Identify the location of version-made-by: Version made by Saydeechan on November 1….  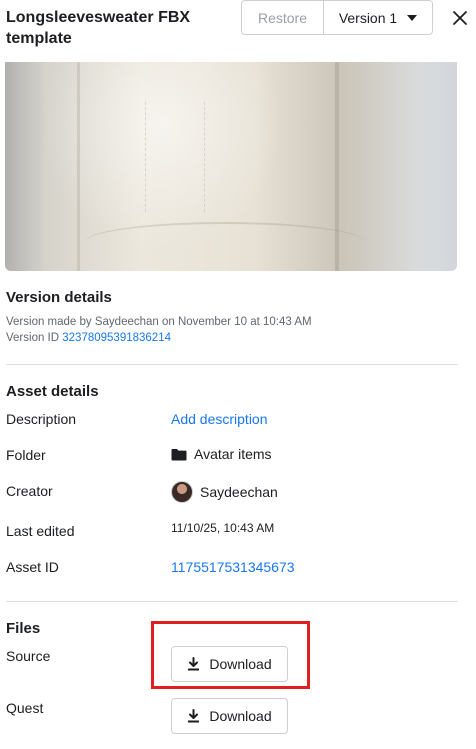
(159, 322).